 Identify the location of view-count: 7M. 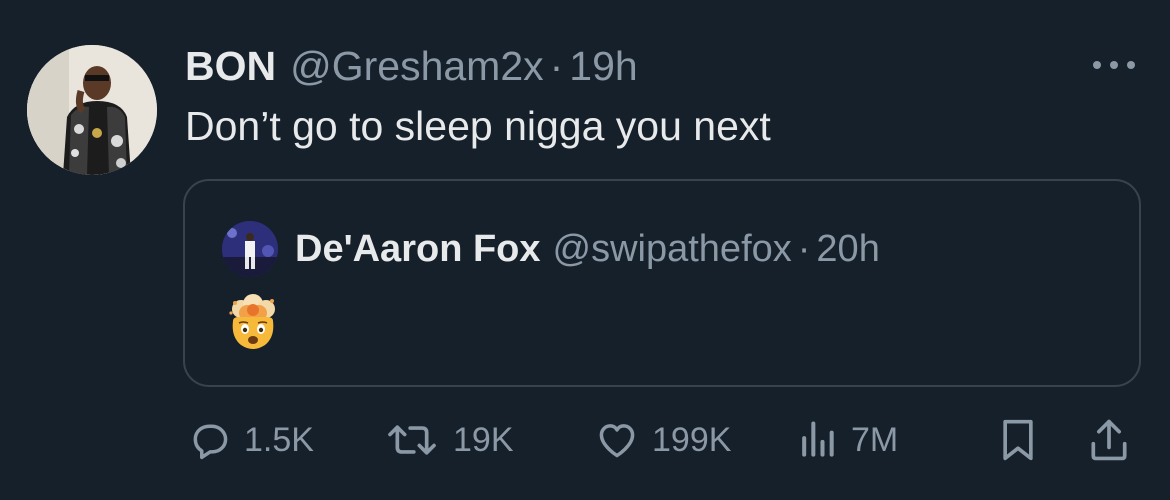
(875, 439).